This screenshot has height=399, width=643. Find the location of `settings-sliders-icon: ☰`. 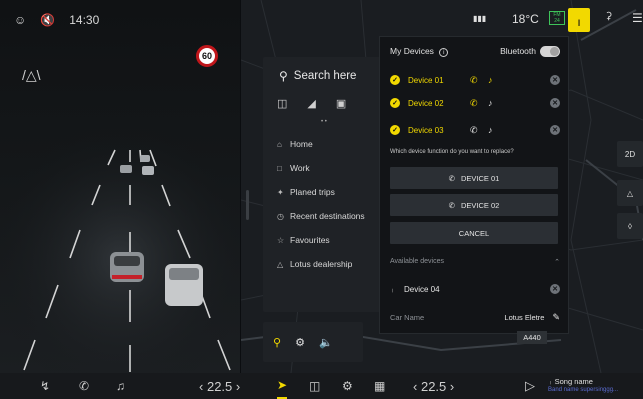

settings-sliders-icon: ☰ is located at coordinates (637, 18).